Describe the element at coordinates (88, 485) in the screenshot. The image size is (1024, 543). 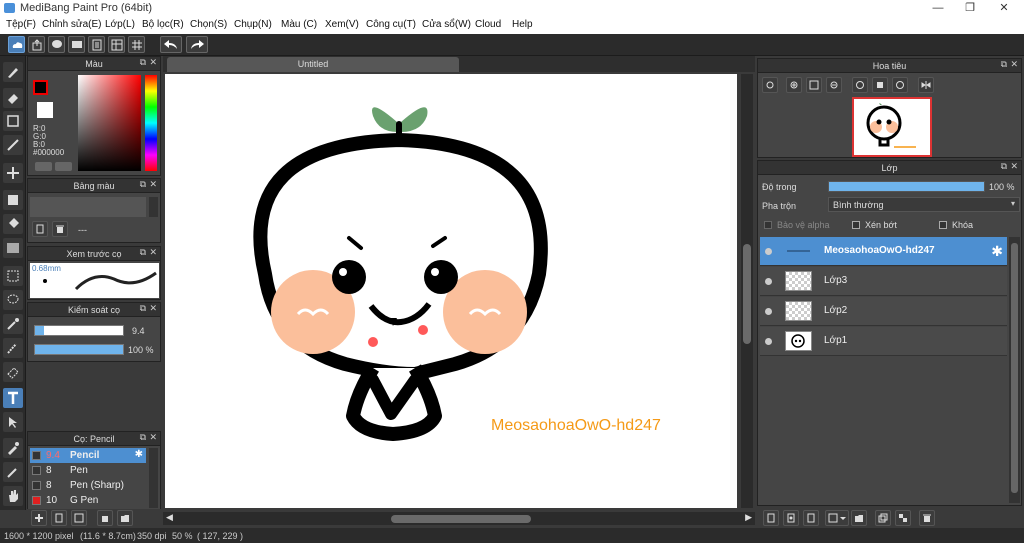
I see `brush-item: 8 Pen (Sharp)` at that location.